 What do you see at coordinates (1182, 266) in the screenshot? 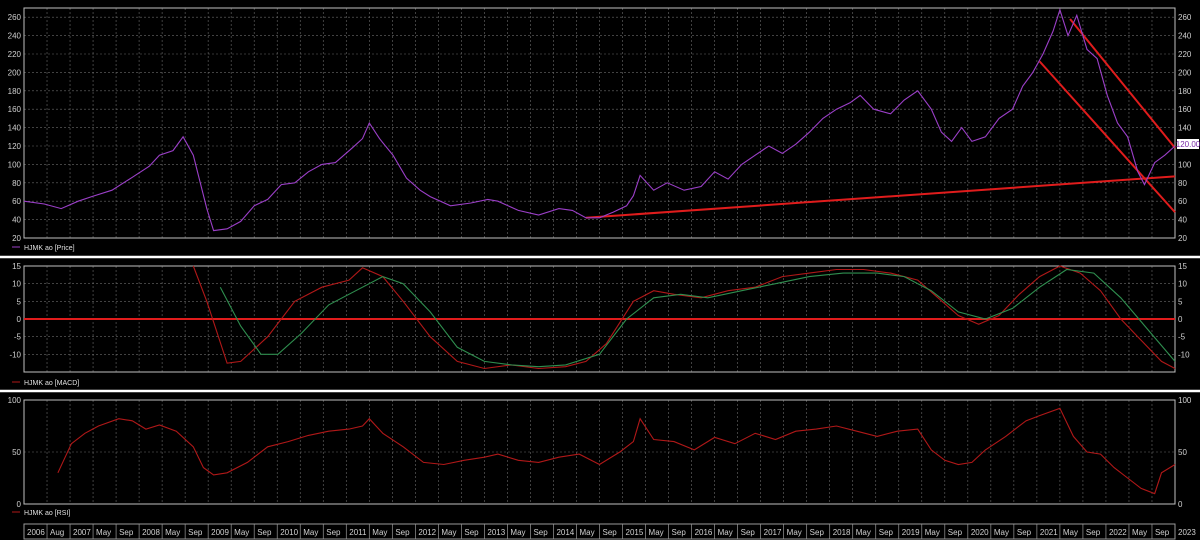
I see `y-tick-label-right: 15` at bounding box center [1182, 266].